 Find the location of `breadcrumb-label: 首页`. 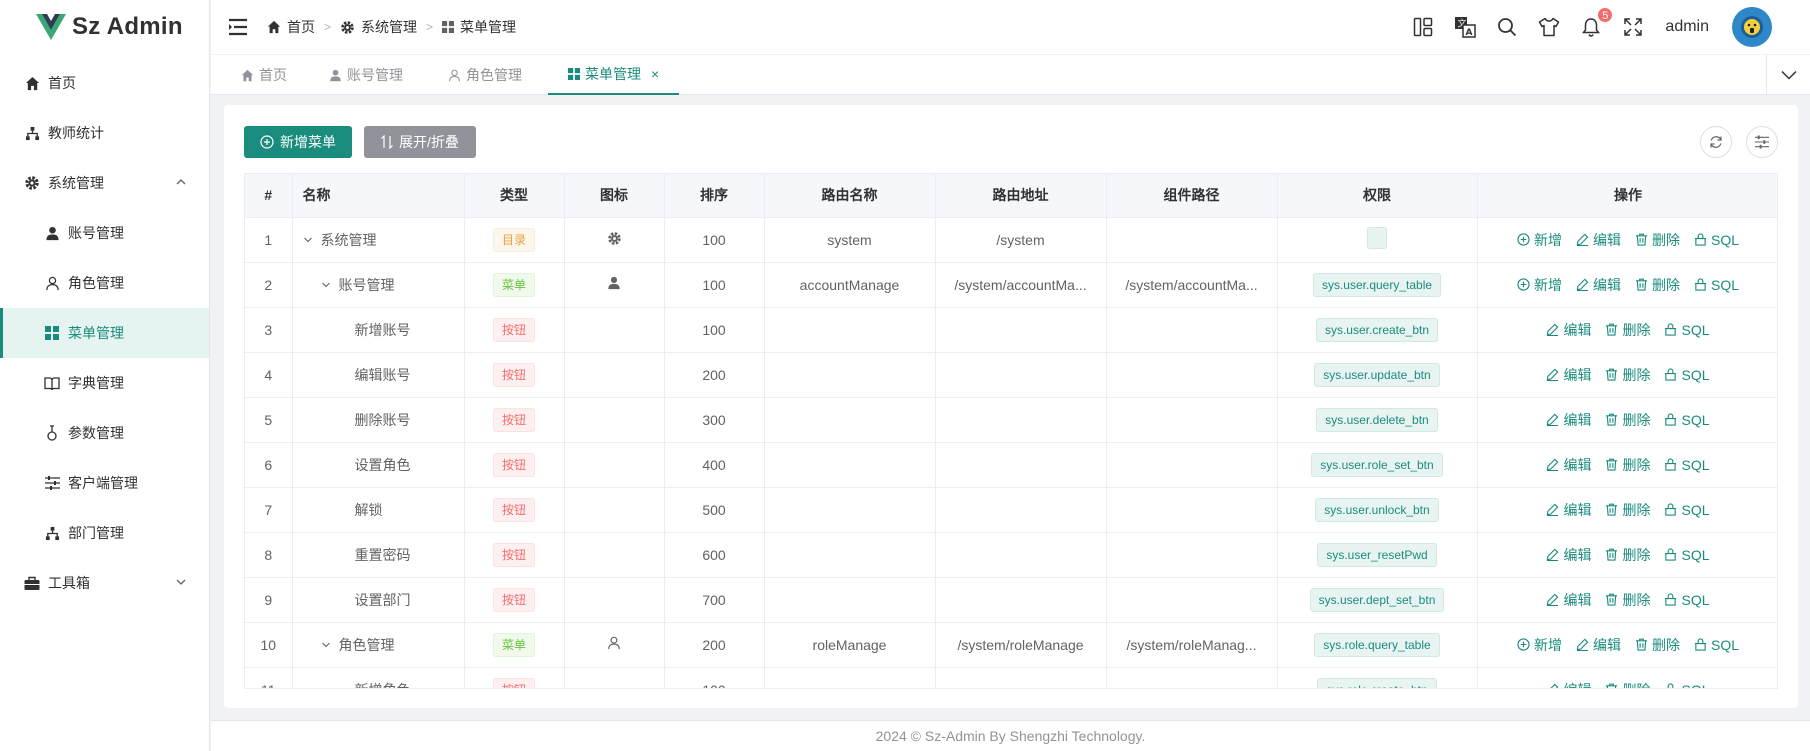

breadcrumb-label: 首页 is located at coordinates (301, 27).